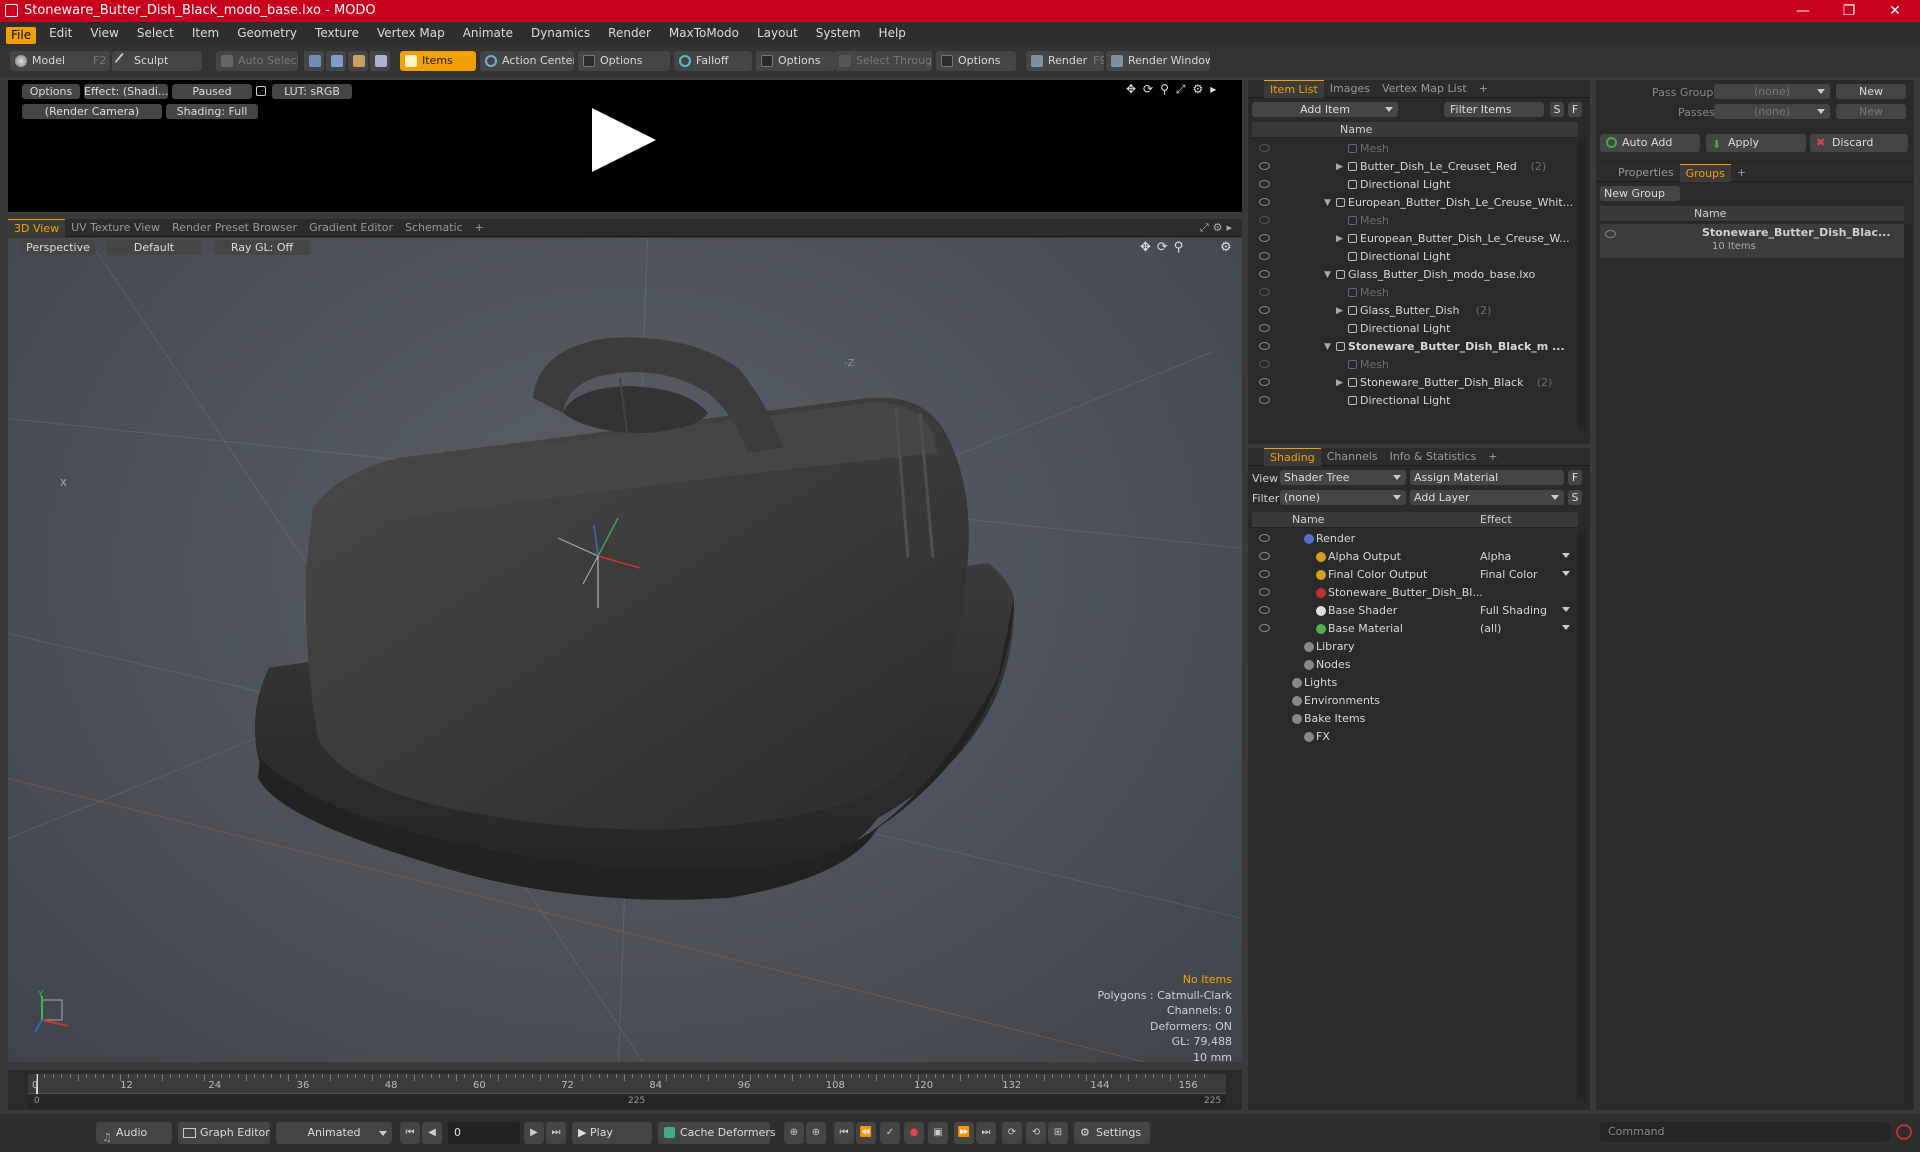 The image size is (1920, 1152). I want to click on passes-dropdown: (none), so click(1772, 111).